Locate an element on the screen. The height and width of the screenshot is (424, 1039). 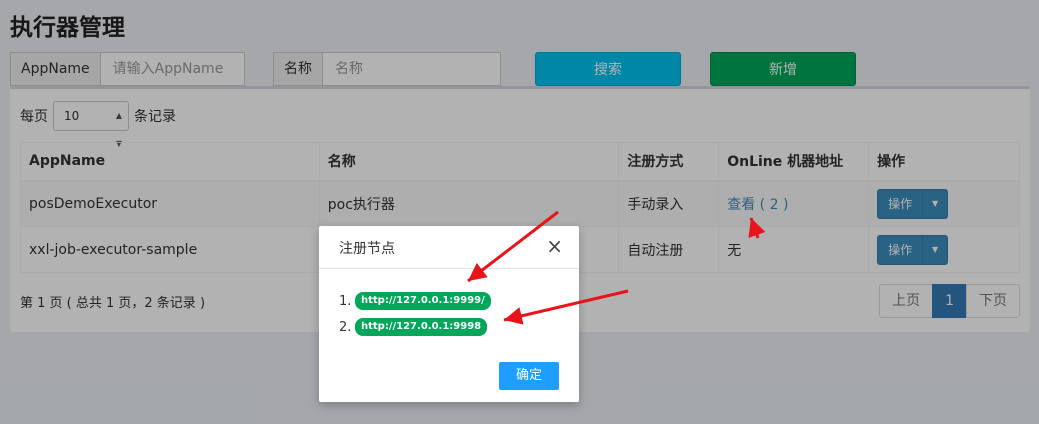
node-index: 1. is located at coordinates (345, 301).